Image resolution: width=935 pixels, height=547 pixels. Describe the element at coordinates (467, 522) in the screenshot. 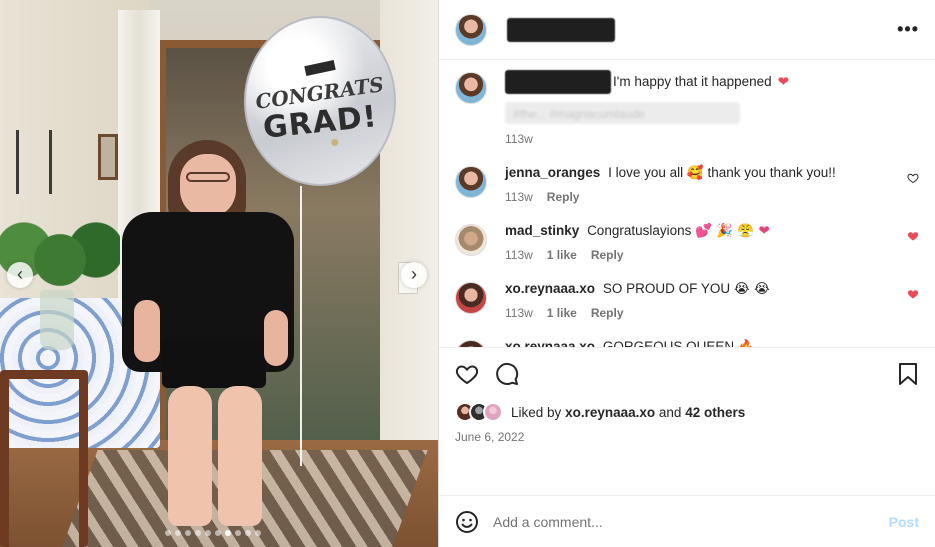

I see `smiley-icon` at that location.